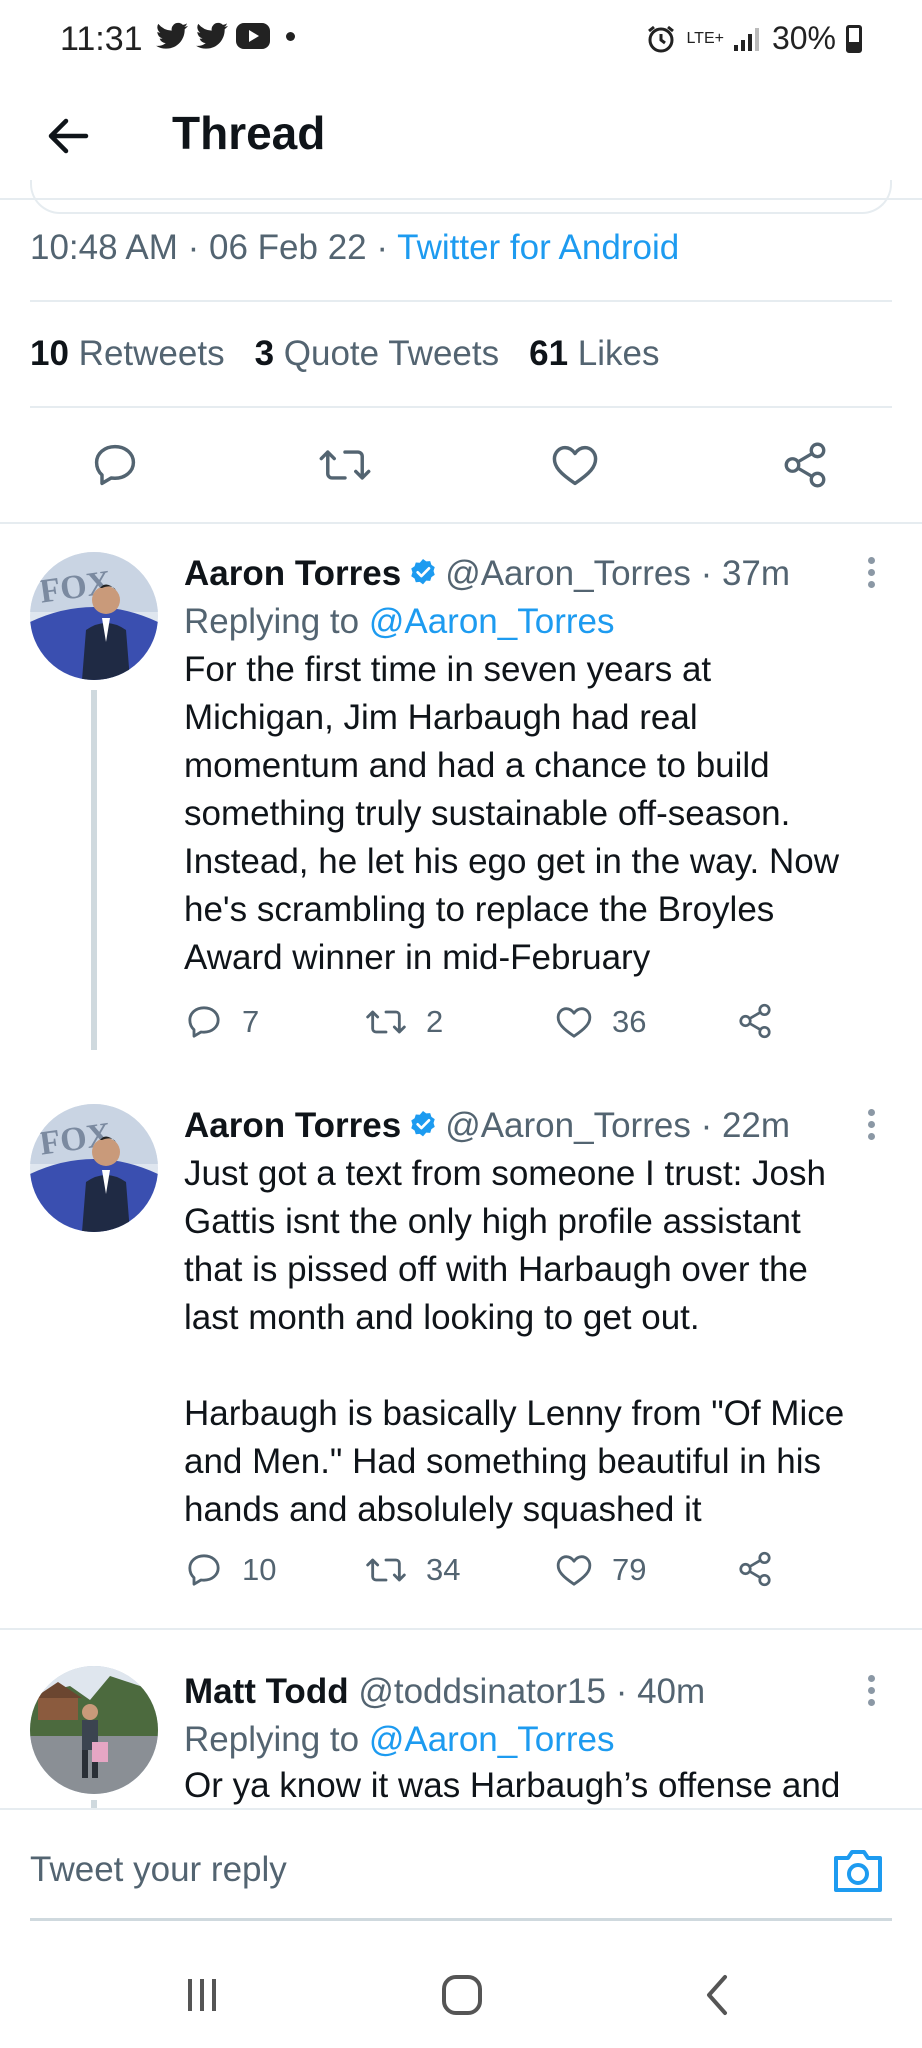  What do you see at coordinates (151, 353) in the screenshot?
I see `retweets-label: Retweets` at bounding box center [151, 353].